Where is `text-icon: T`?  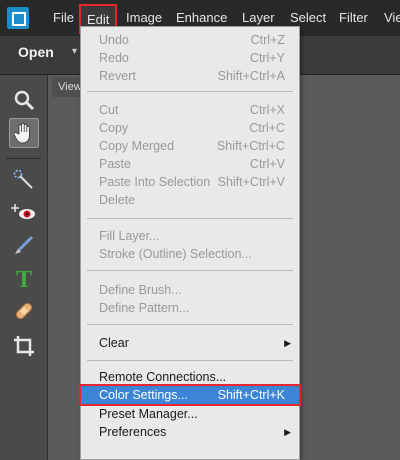
text-icon: T is located at coordinates (24, 278).